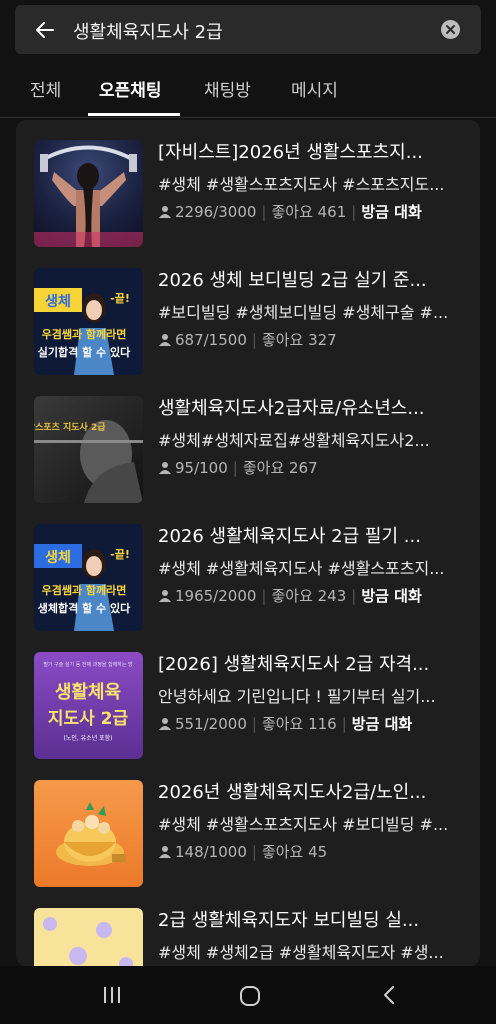 This screenshot has height=1024, width=496. I want to click on active-tab-indicator, so click(134, 114).